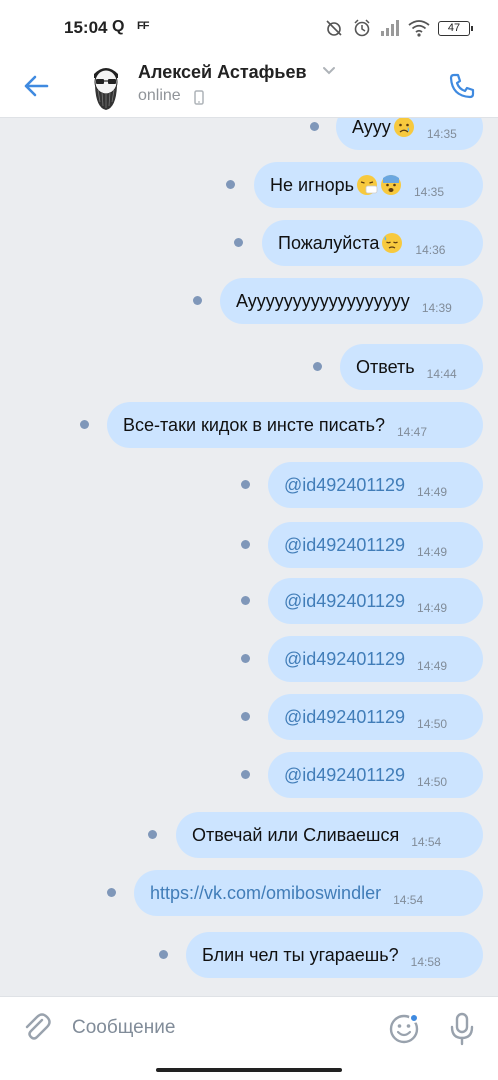 The width and height of the screenshot is (498, 1080). Describe the element at coordinates (430, 250) in the screenshot. I see `message-time: 14:36` at that location.